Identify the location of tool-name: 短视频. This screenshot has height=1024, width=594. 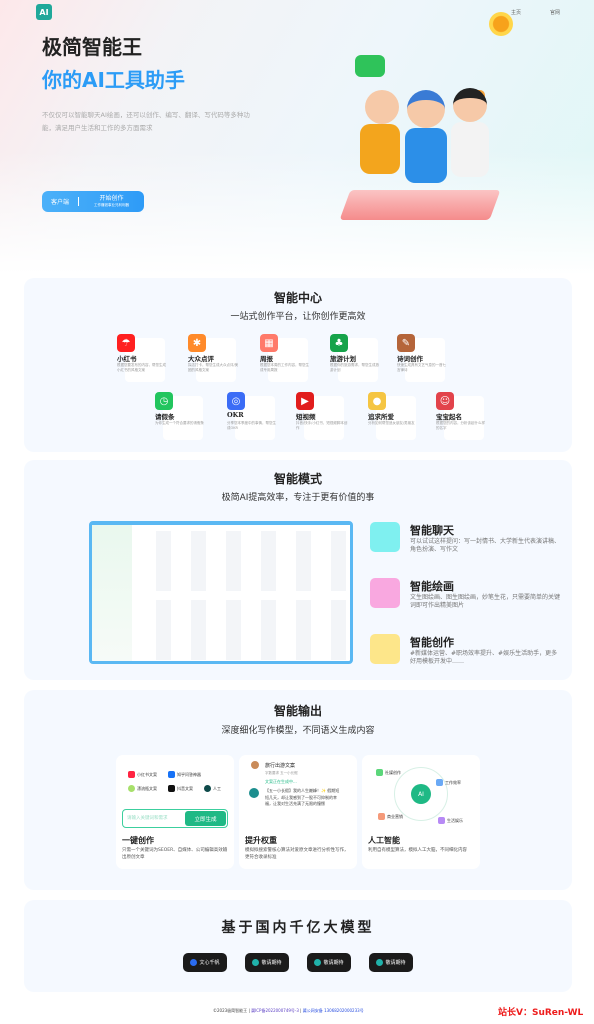
(306, 417).